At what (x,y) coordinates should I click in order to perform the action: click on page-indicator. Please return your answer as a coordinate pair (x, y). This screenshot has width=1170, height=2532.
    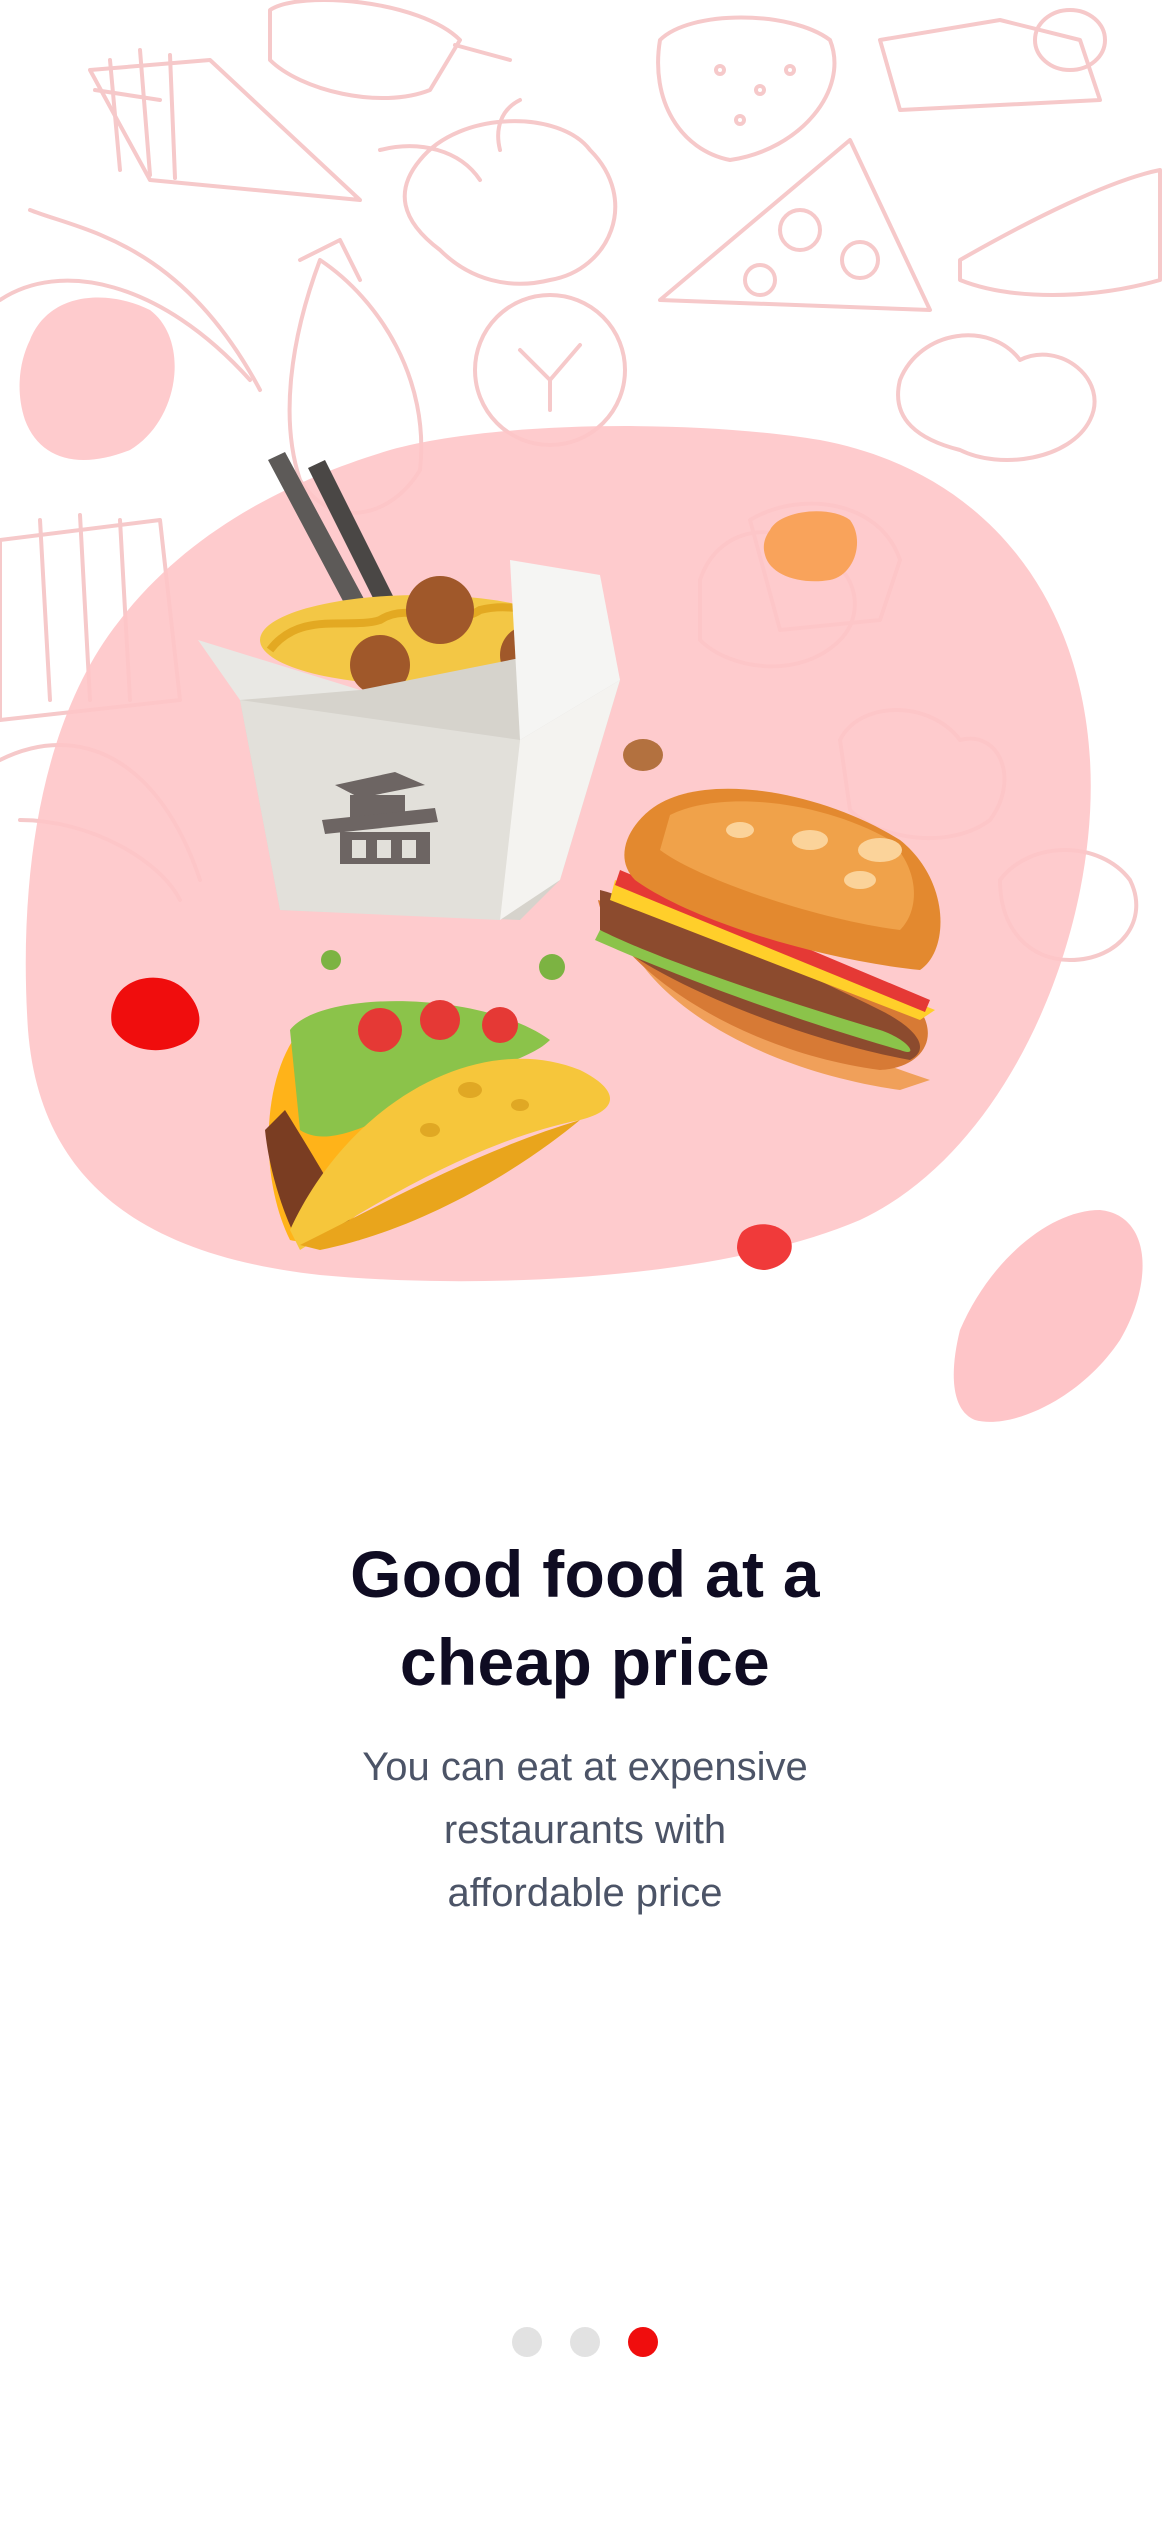
    Looking at the image, I should click on (585, 2342).